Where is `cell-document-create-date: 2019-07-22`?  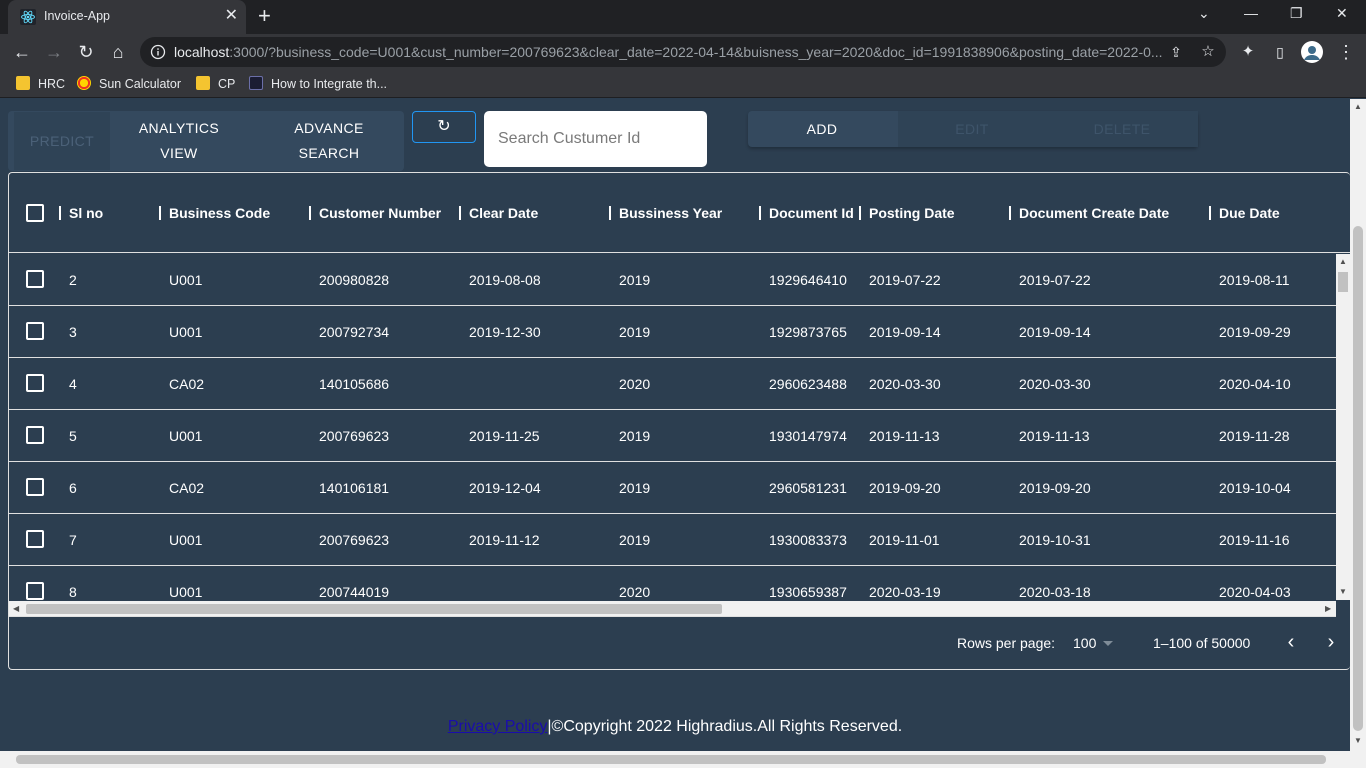
cell-document-create-date: 2019-07-22 is located at coordinates (1055, 280).